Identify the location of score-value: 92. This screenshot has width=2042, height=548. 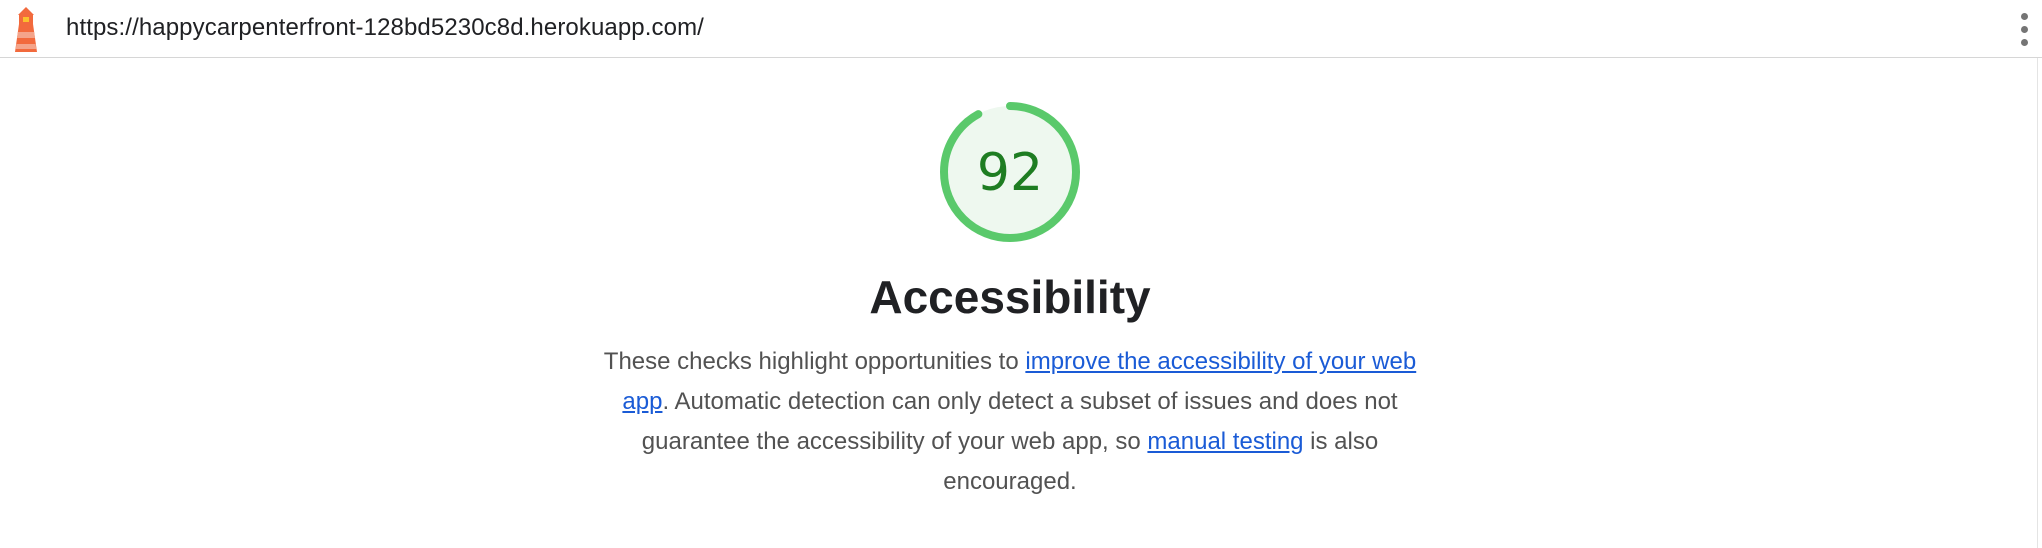
(1010, 173).